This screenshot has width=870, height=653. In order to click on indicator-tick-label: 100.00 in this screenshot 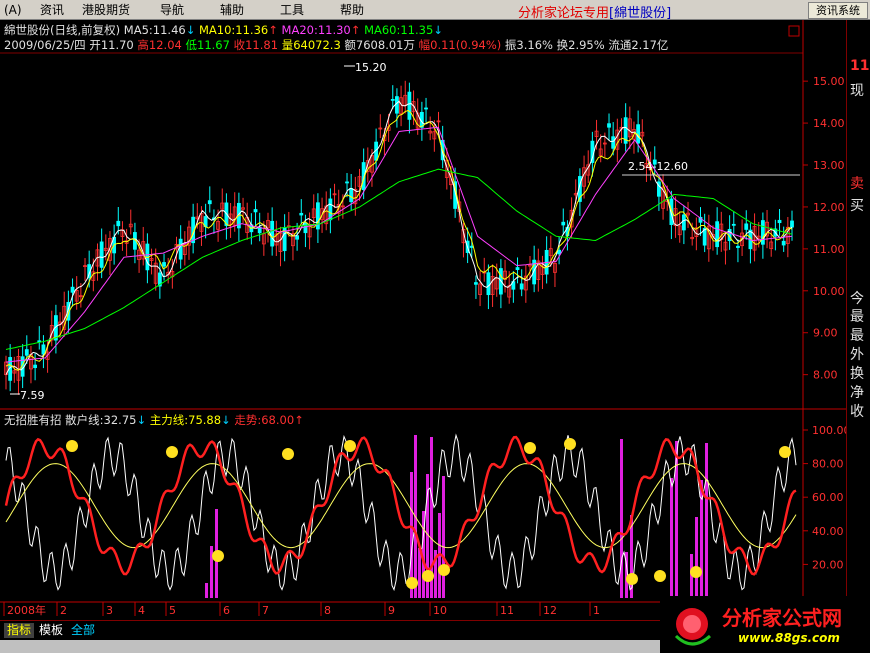, I will do `click(829, 430)`.